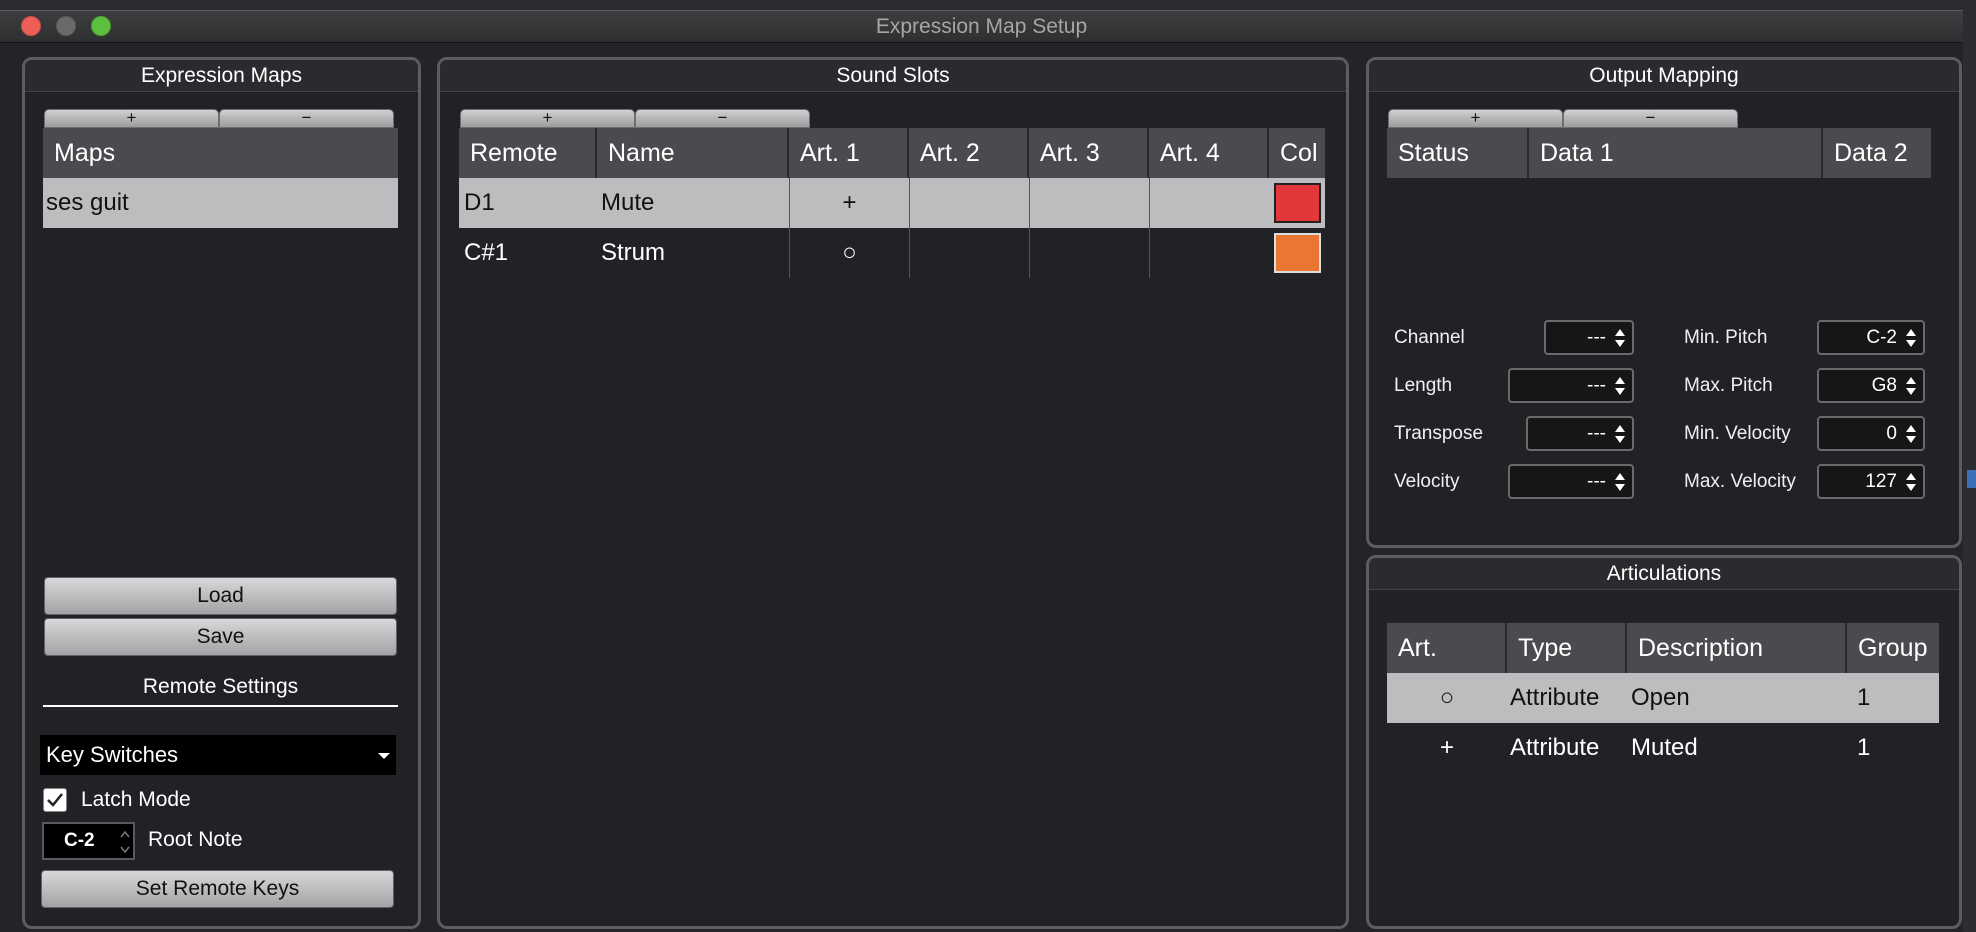 The width and height of the screenshot is (1976, 932). What do you see at coordinates (1864, 747) in the screenshot?
I see `articulation-group: 1` at bounding box center [1864, 747].